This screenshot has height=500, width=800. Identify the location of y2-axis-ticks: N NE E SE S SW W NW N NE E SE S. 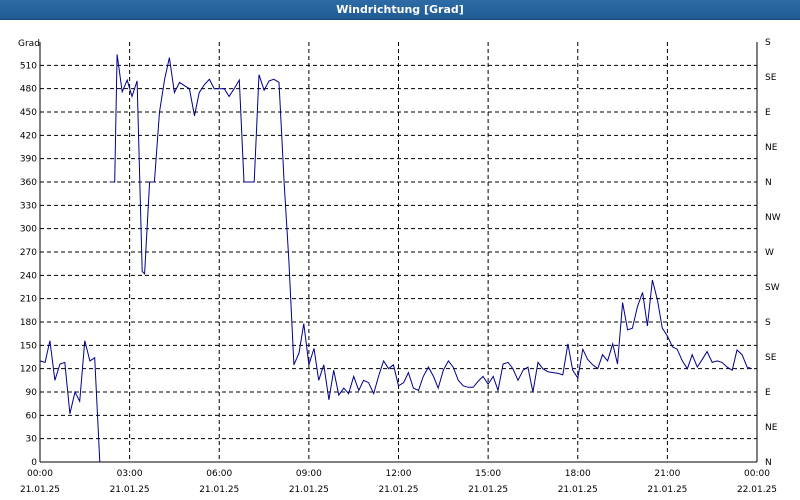
(773, 253).